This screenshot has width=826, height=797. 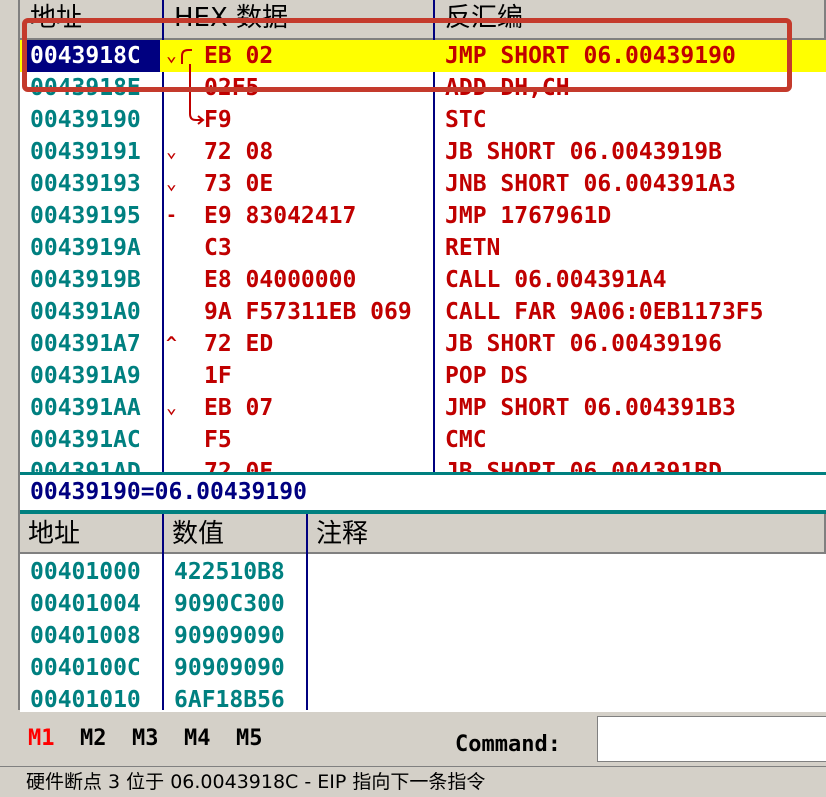 I want to click on left-gutter, so click(x=9, y=383).